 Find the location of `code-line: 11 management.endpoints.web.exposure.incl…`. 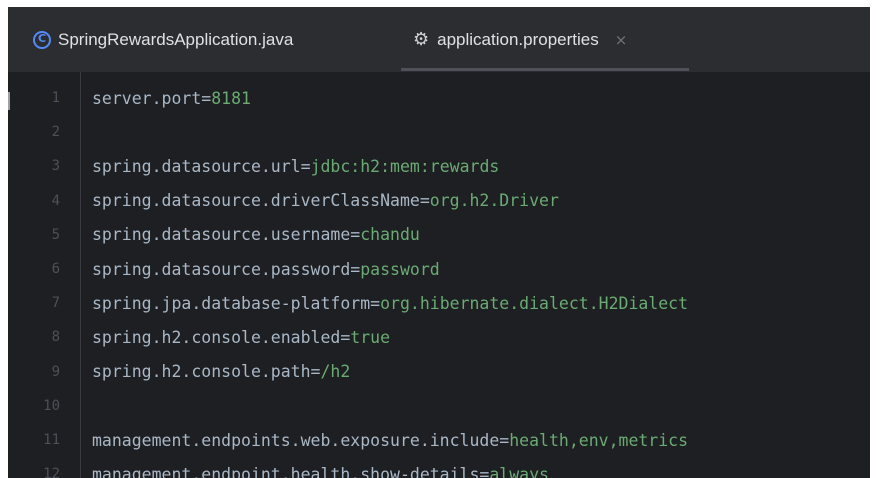

code-line: 11 management.endpoints.web.exposure.incl… is located at coordinates (348, 440).